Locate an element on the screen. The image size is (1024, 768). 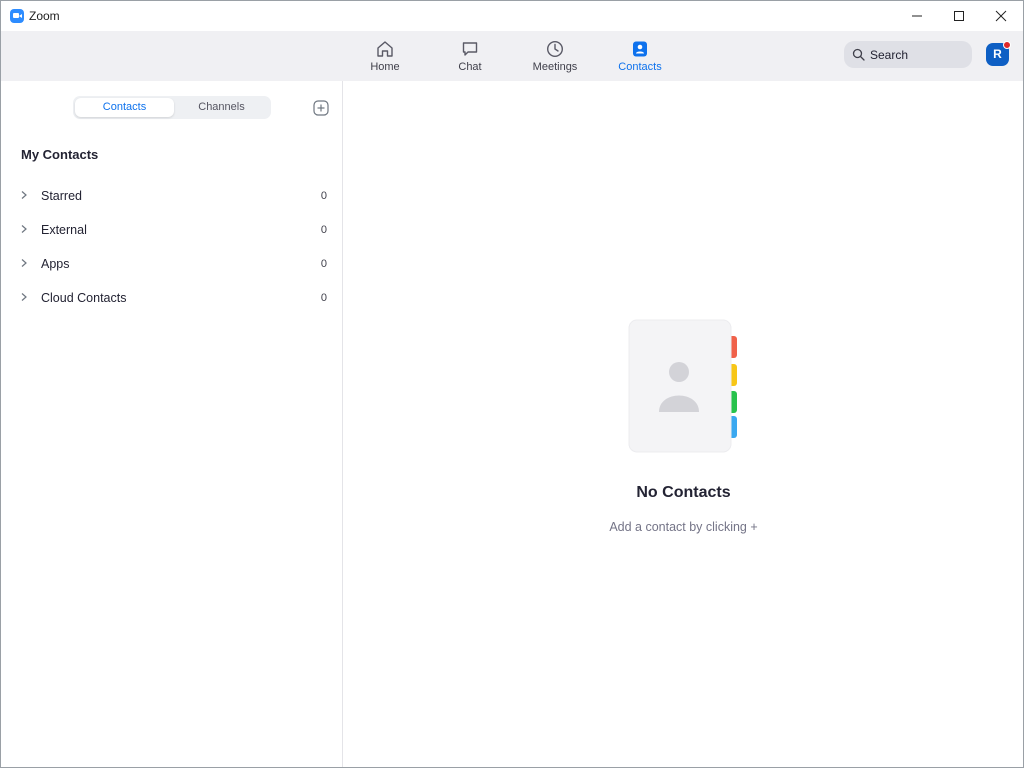
tab-contacts-label: Contacts is located at coordinates (640, 67).